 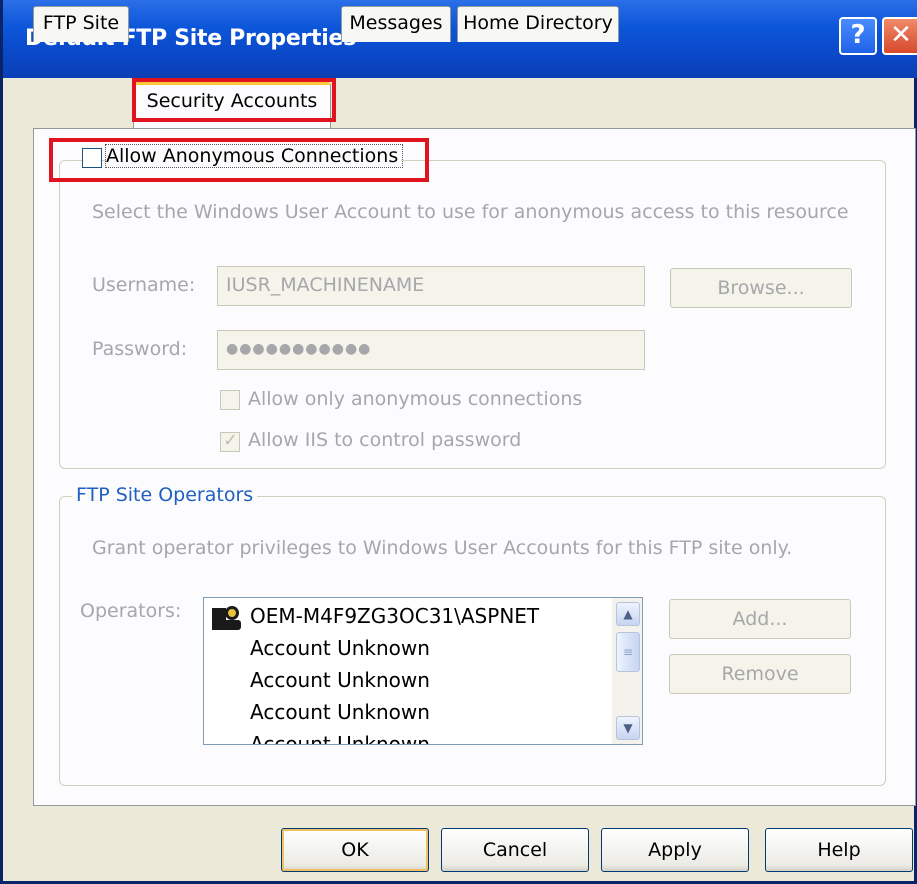 I want to click on password-label: Password:, so click(x=140, y=349).